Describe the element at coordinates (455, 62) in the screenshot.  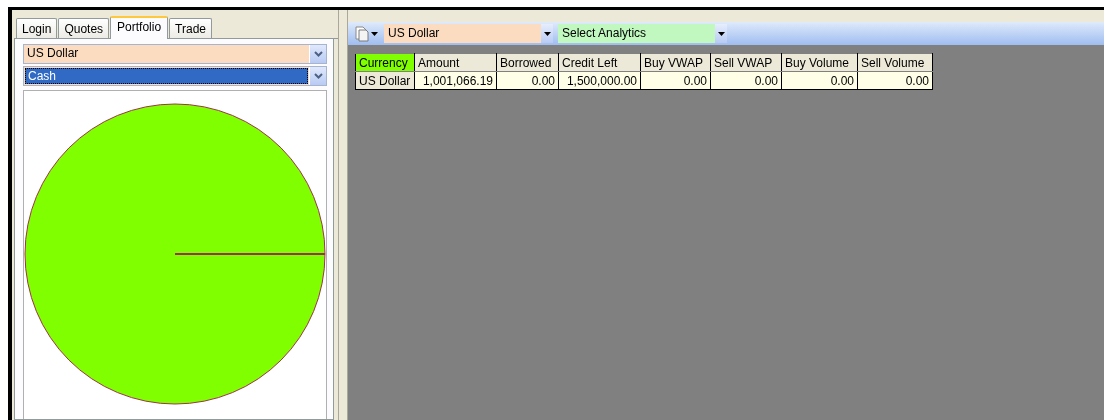
I see `column-header: Amount` at that location.